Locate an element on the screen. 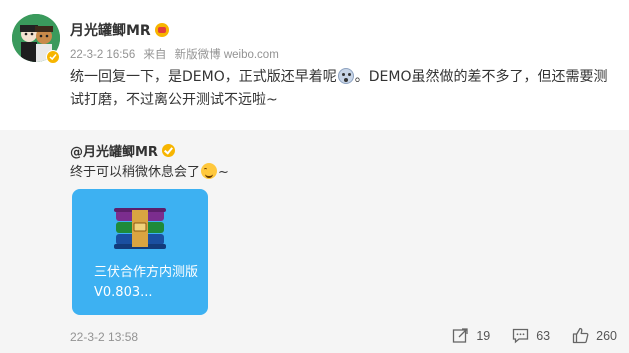 The height and width of the screenshot is (353, 629). repost-text: 终于可以稍微休息会了 ~ is located at coordinates (149, 170).